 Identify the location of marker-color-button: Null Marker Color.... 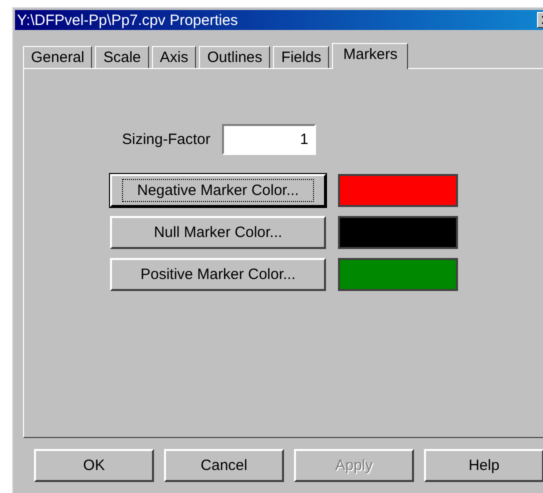
(218, 232).